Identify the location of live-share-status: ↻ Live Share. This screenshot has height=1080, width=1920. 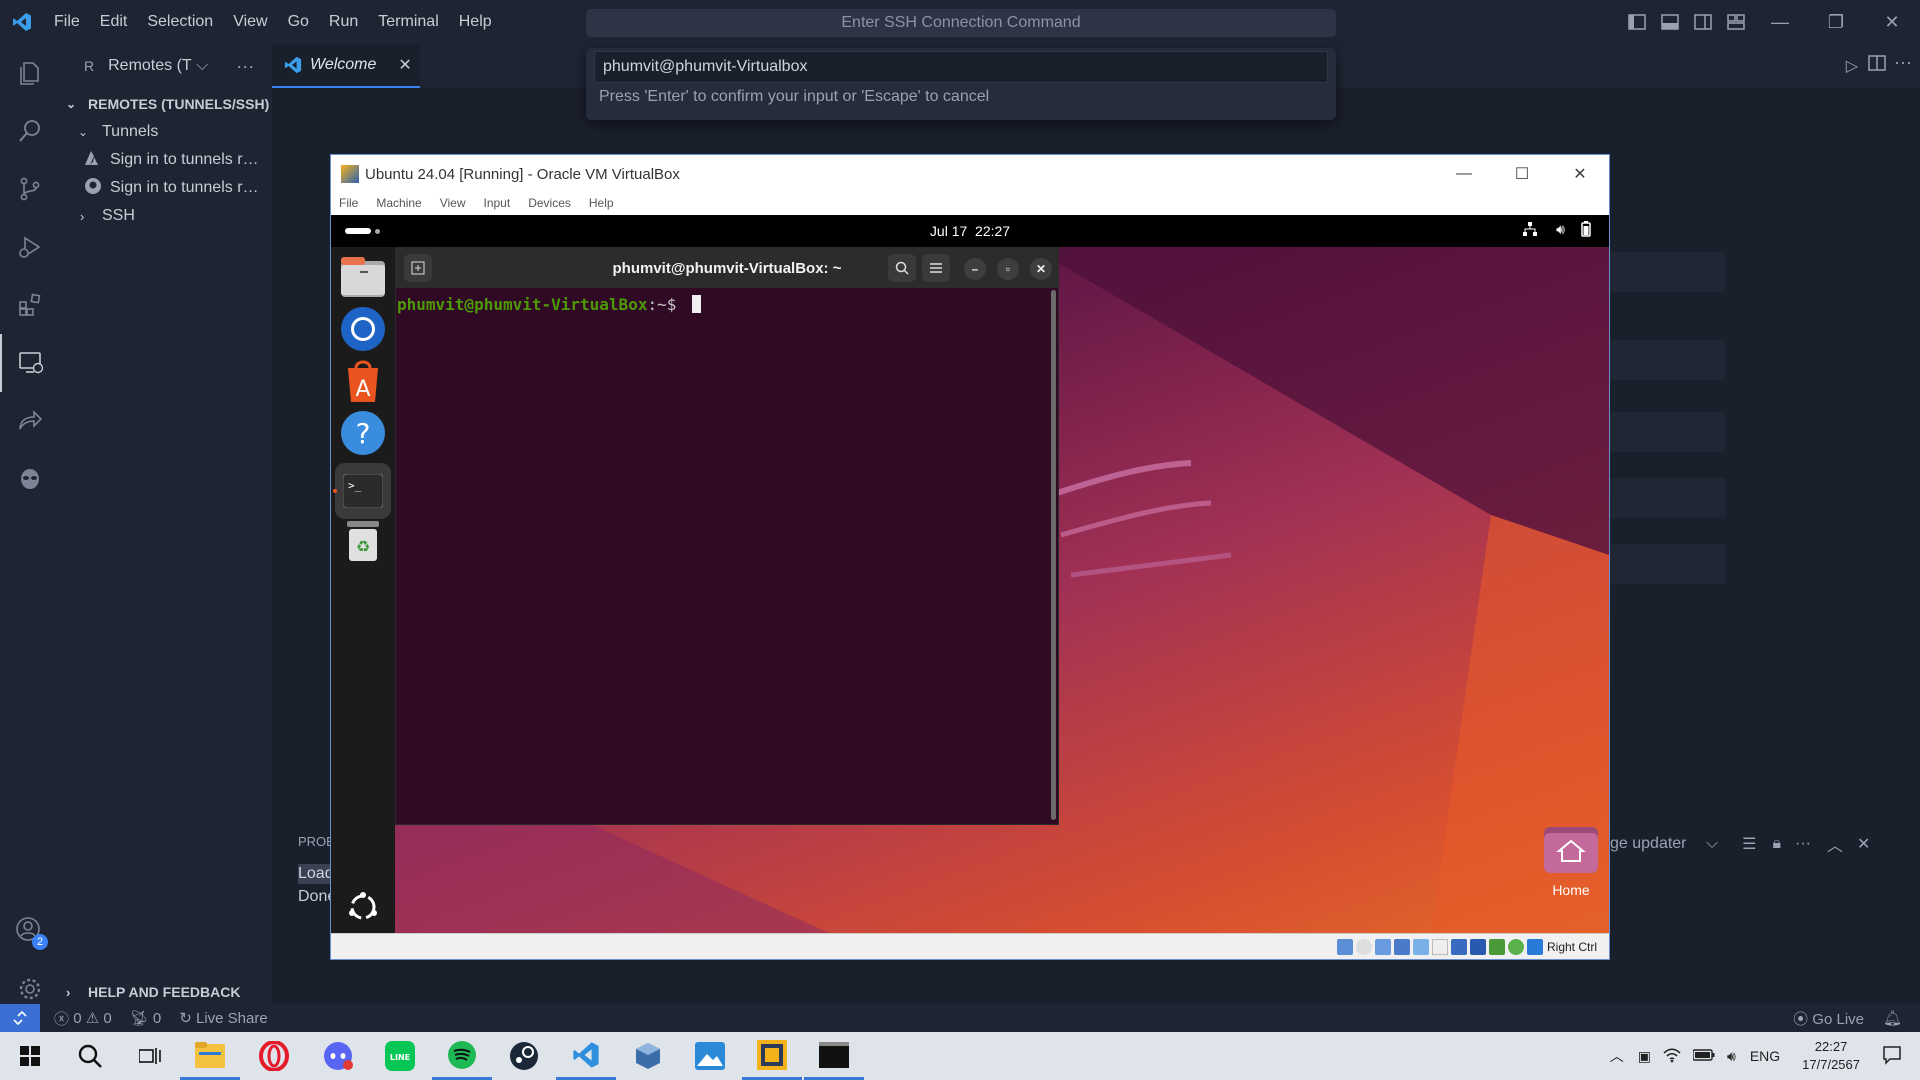
(223, 1018).